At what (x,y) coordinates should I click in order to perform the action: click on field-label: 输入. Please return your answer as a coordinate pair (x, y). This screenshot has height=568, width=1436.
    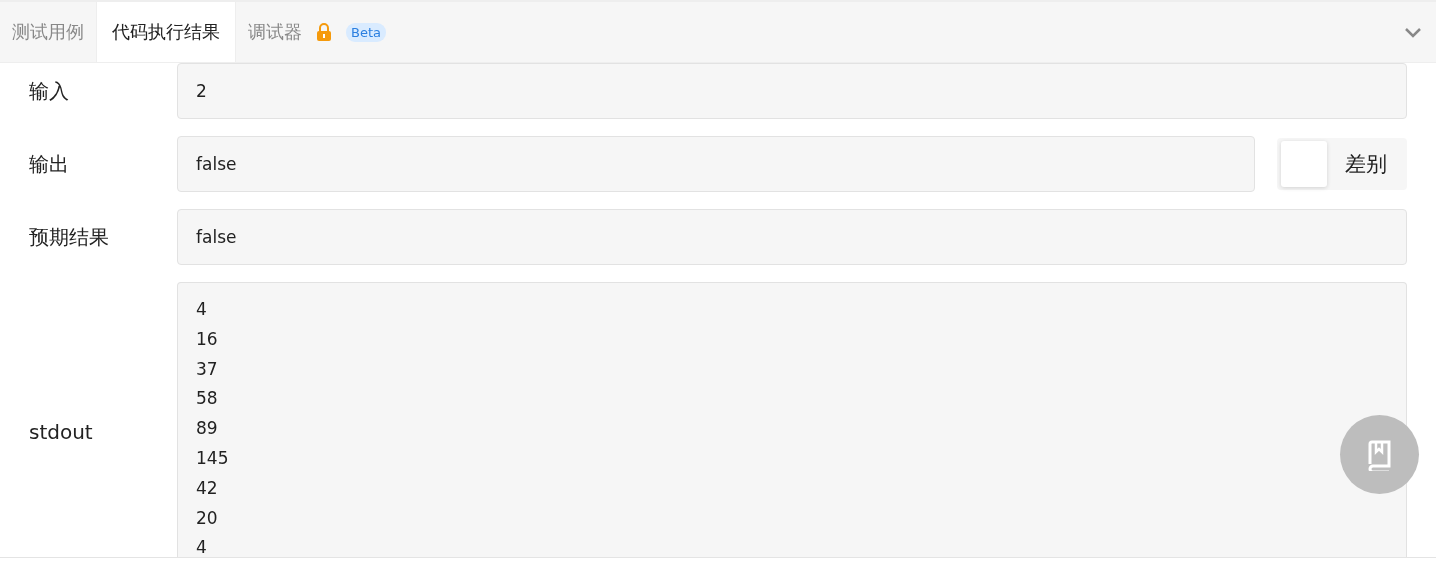
    Looking at the image, I should click on (49, 91).